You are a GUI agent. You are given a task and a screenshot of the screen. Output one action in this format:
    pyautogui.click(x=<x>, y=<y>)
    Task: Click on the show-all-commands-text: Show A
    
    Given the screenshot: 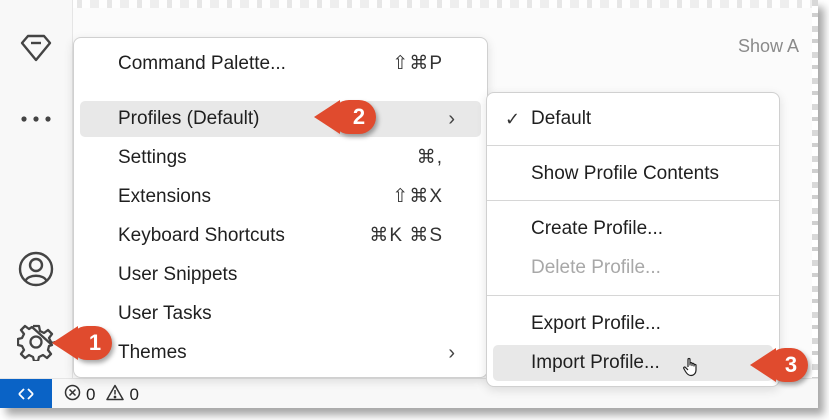 What is the action you would take?
    pyautogui.click(x=769, y=46)
    